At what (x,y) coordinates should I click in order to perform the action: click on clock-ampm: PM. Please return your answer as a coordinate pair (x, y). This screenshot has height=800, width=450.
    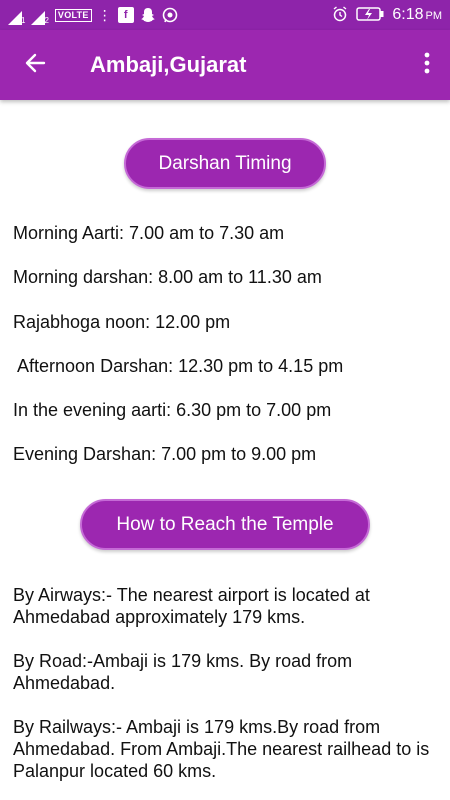
    Looking at the image, I should click on (434, 16).